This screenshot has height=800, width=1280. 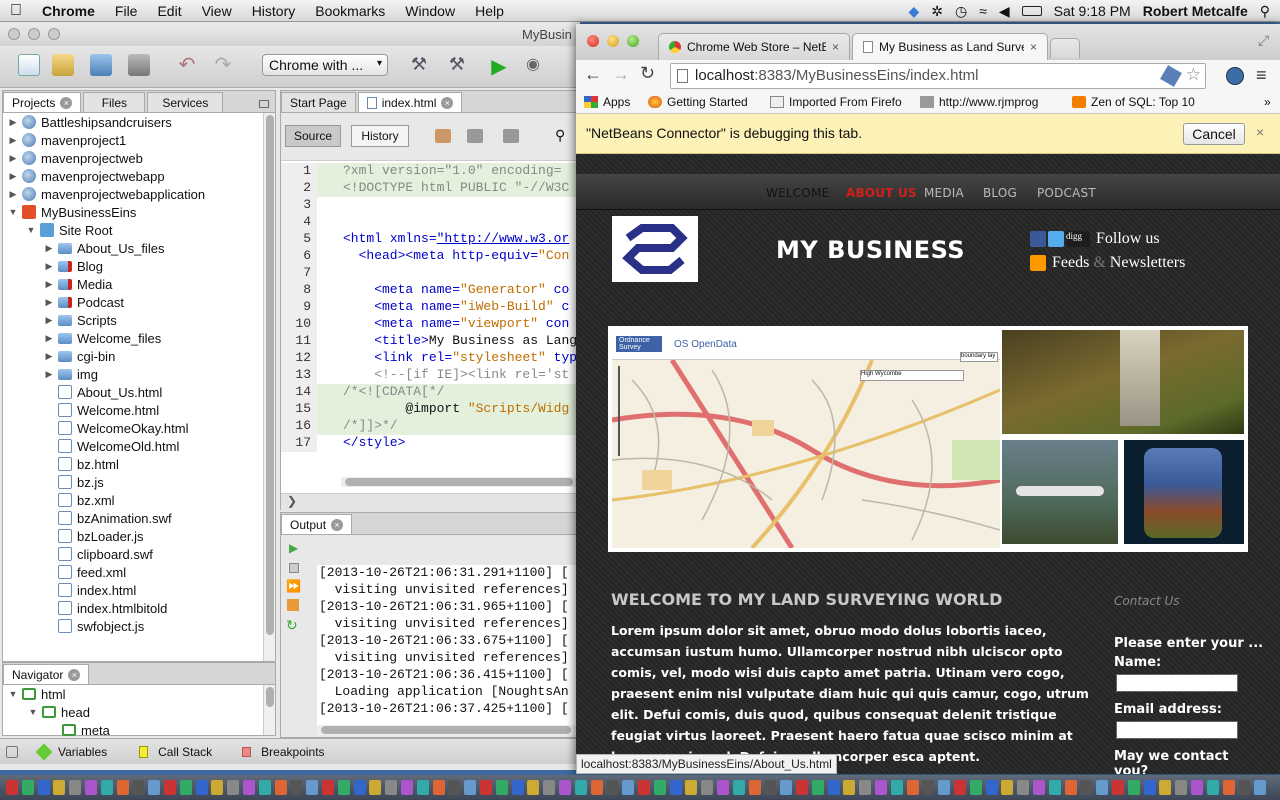 What do you see at coordinates (430, 426) in the screenshot?
I see `code-line: 16 /*]]>*/` at bounding box center [430, 426].